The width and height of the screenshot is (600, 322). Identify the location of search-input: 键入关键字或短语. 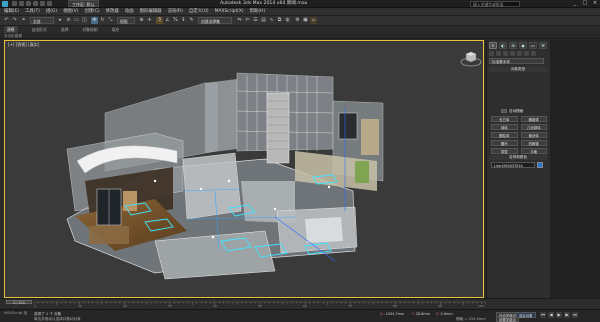
(495, 4).